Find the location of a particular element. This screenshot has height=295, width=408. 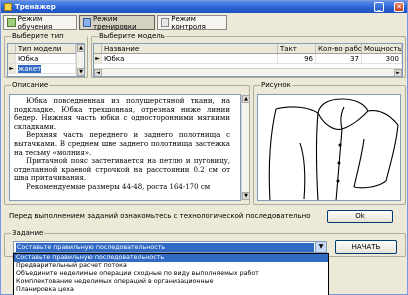

mode-training-label: Режим тренировки is located at coordinates (115, 22).